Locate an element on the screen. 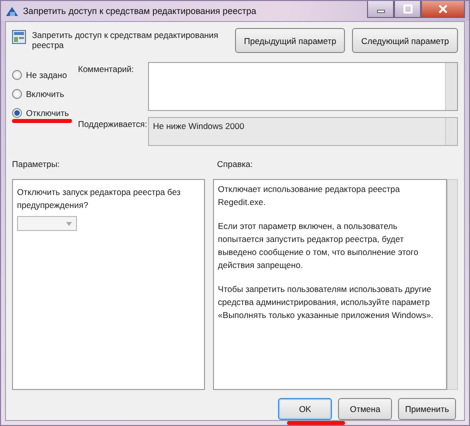 Image resolution: width=470 pixels, height=426 pixels. close-button is located at coordinates (443, 9).